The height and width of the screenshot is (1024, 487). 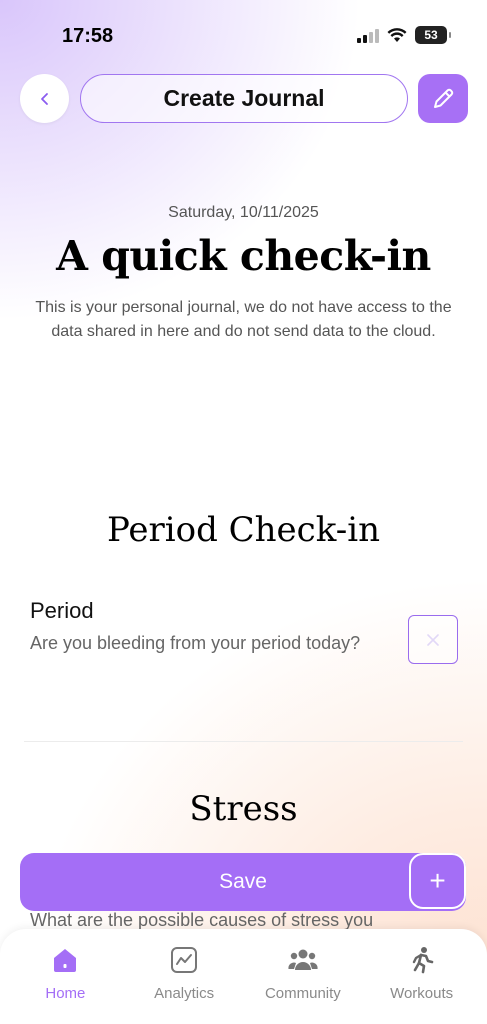 I want to click on period-section-title: Period Check-in, so click(x=243, y=530).